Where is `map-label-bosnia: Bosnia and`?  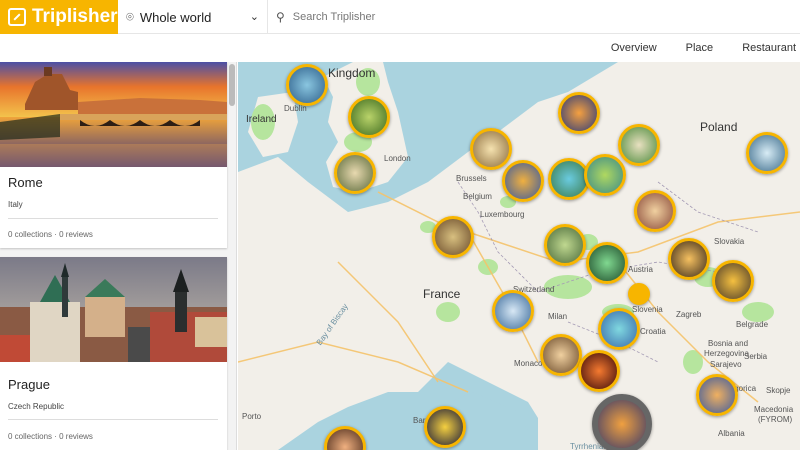 map-label-bosnia: Bosnia and is located at coordinates (728, 343).